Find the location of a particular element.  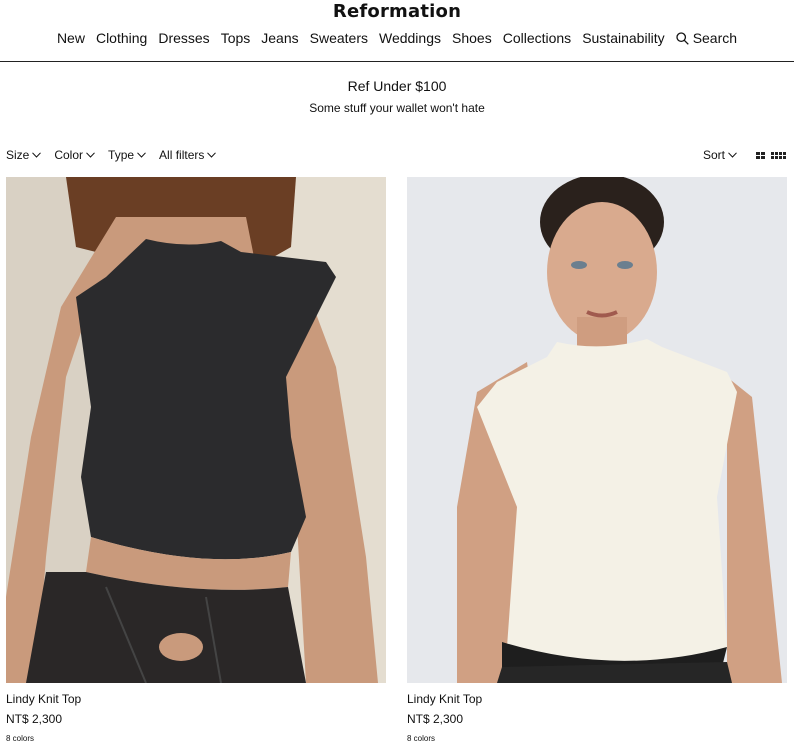

sort-dropdown: Sort is located at coordinates (720, 155).